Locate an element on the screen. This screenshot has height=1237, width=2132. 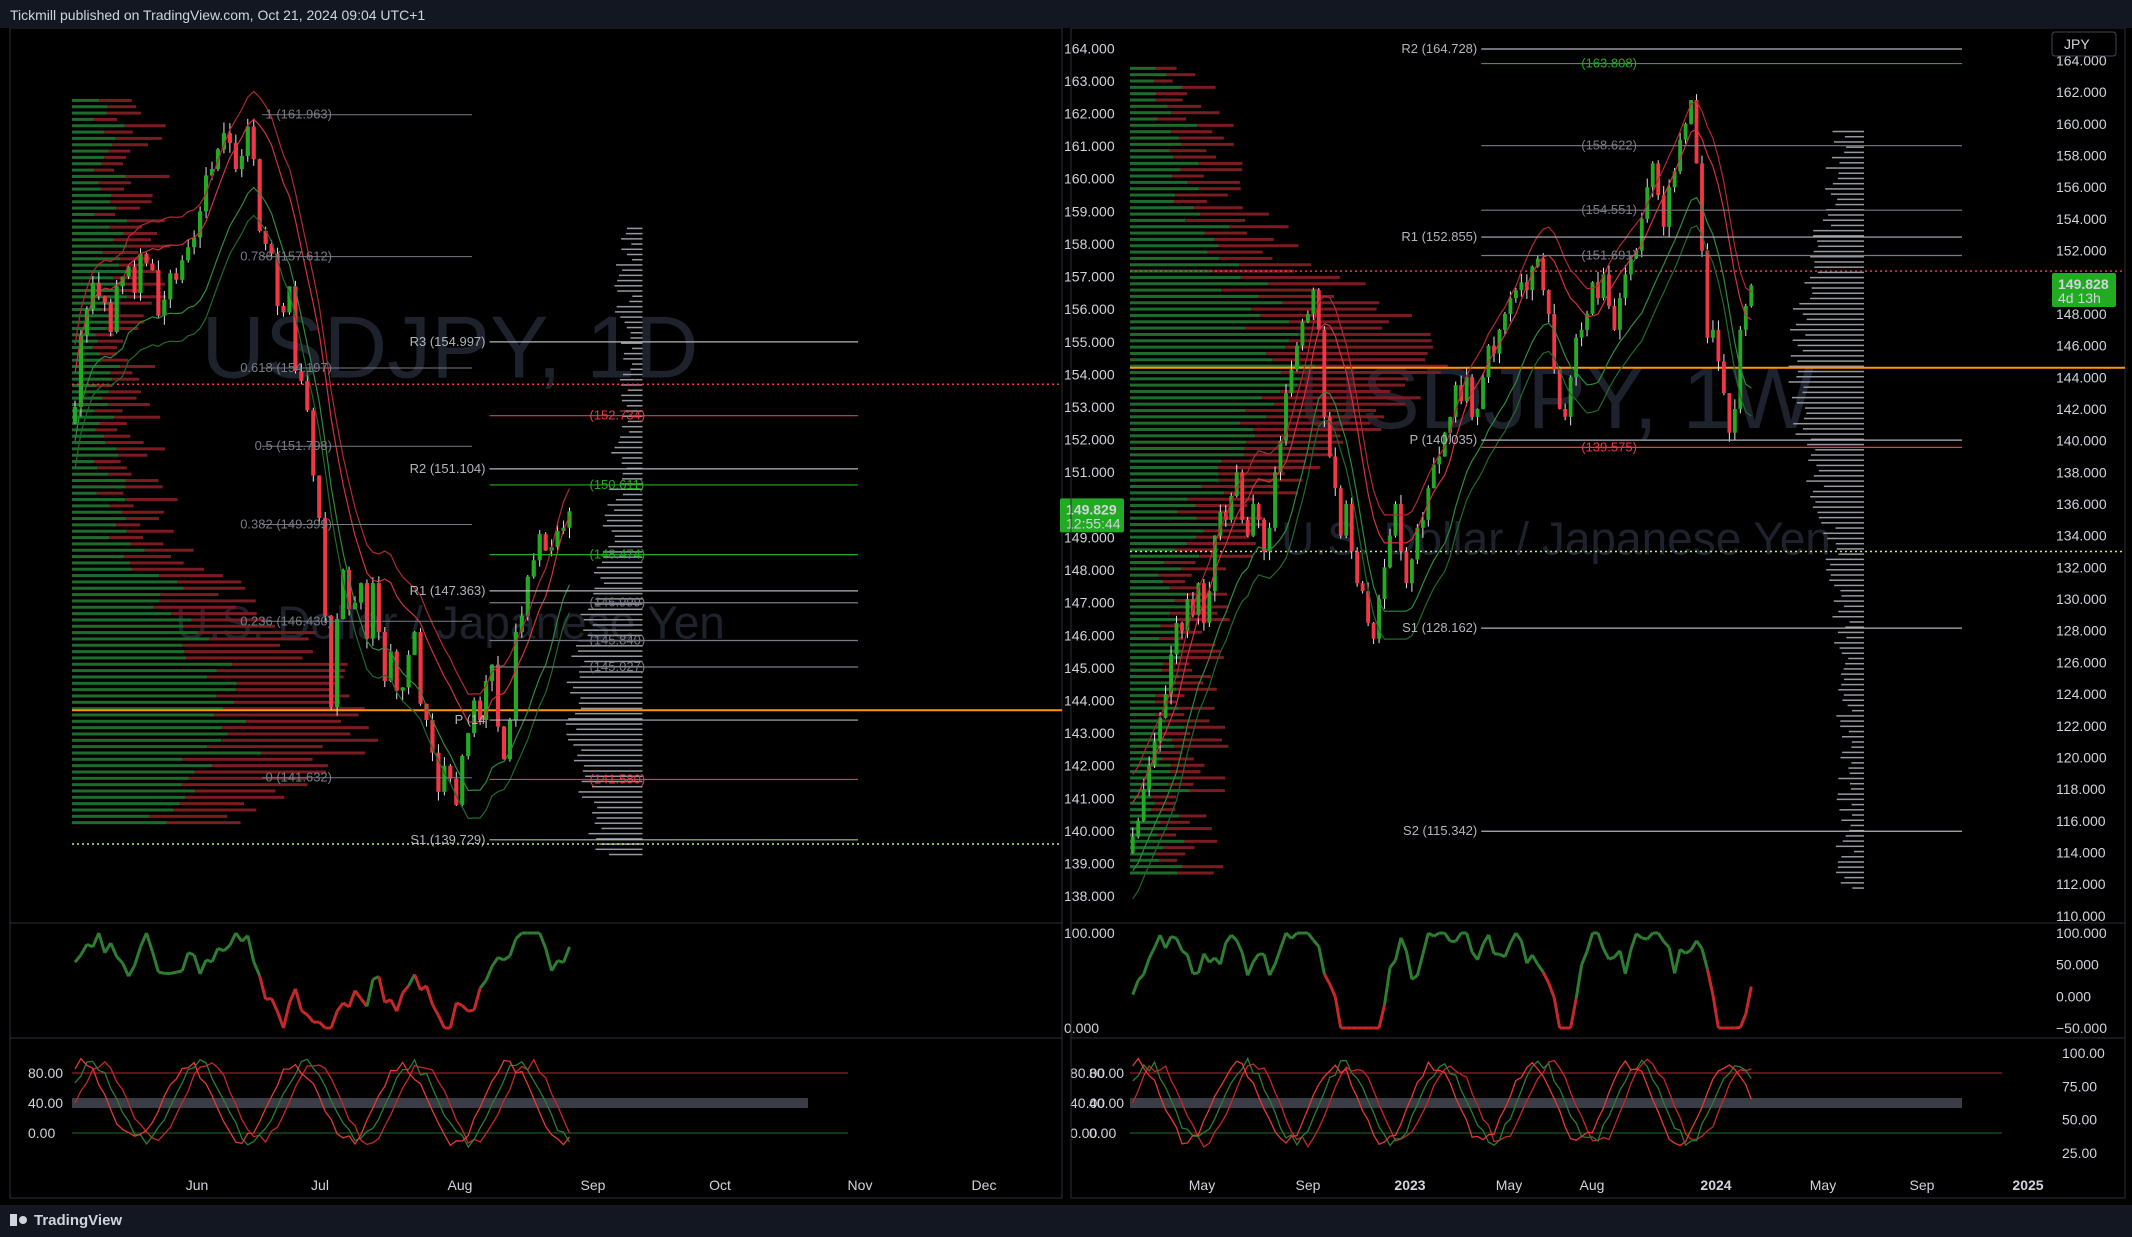
price-tick-label: 156.000 is located at coordinates (2081, 187).